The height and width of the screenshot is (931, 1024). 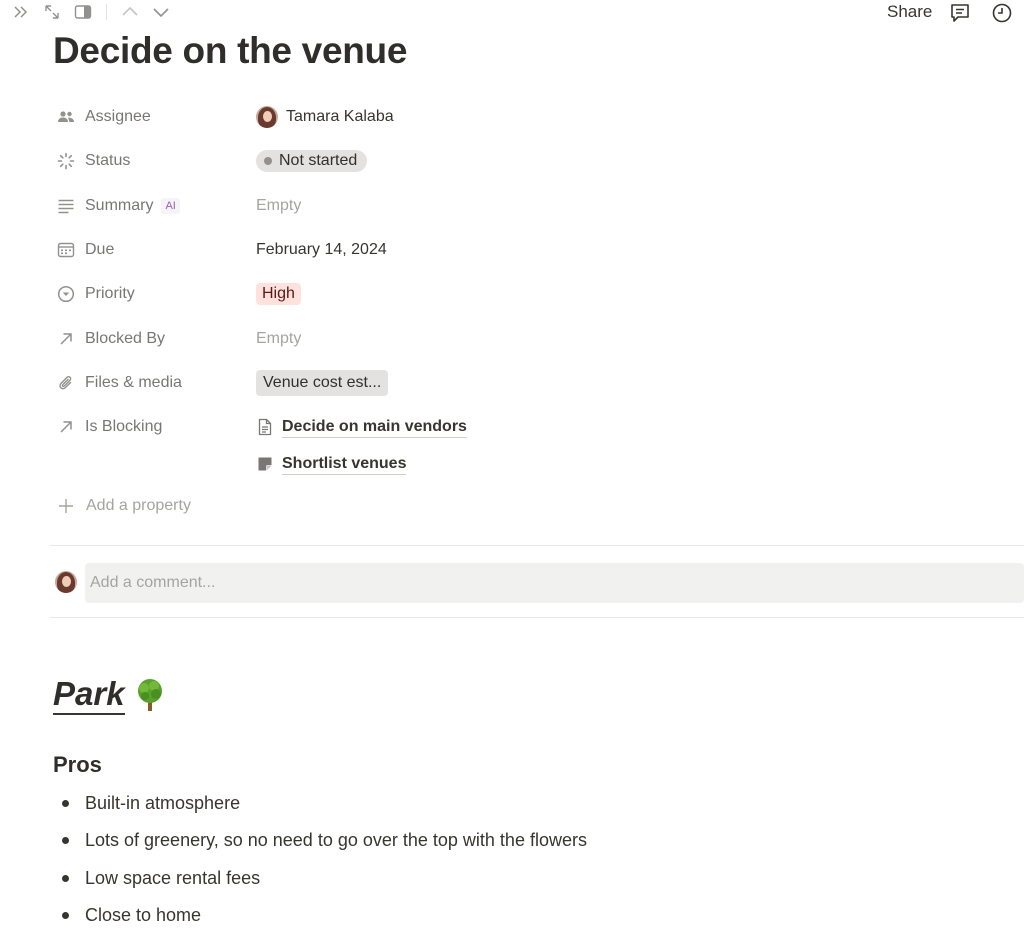 What do you see at coordinates (532, 427) in the screenshot?
I see `property-is-blocking: Is Blocking Decide on main vendors` at bounding box center [532, 427].